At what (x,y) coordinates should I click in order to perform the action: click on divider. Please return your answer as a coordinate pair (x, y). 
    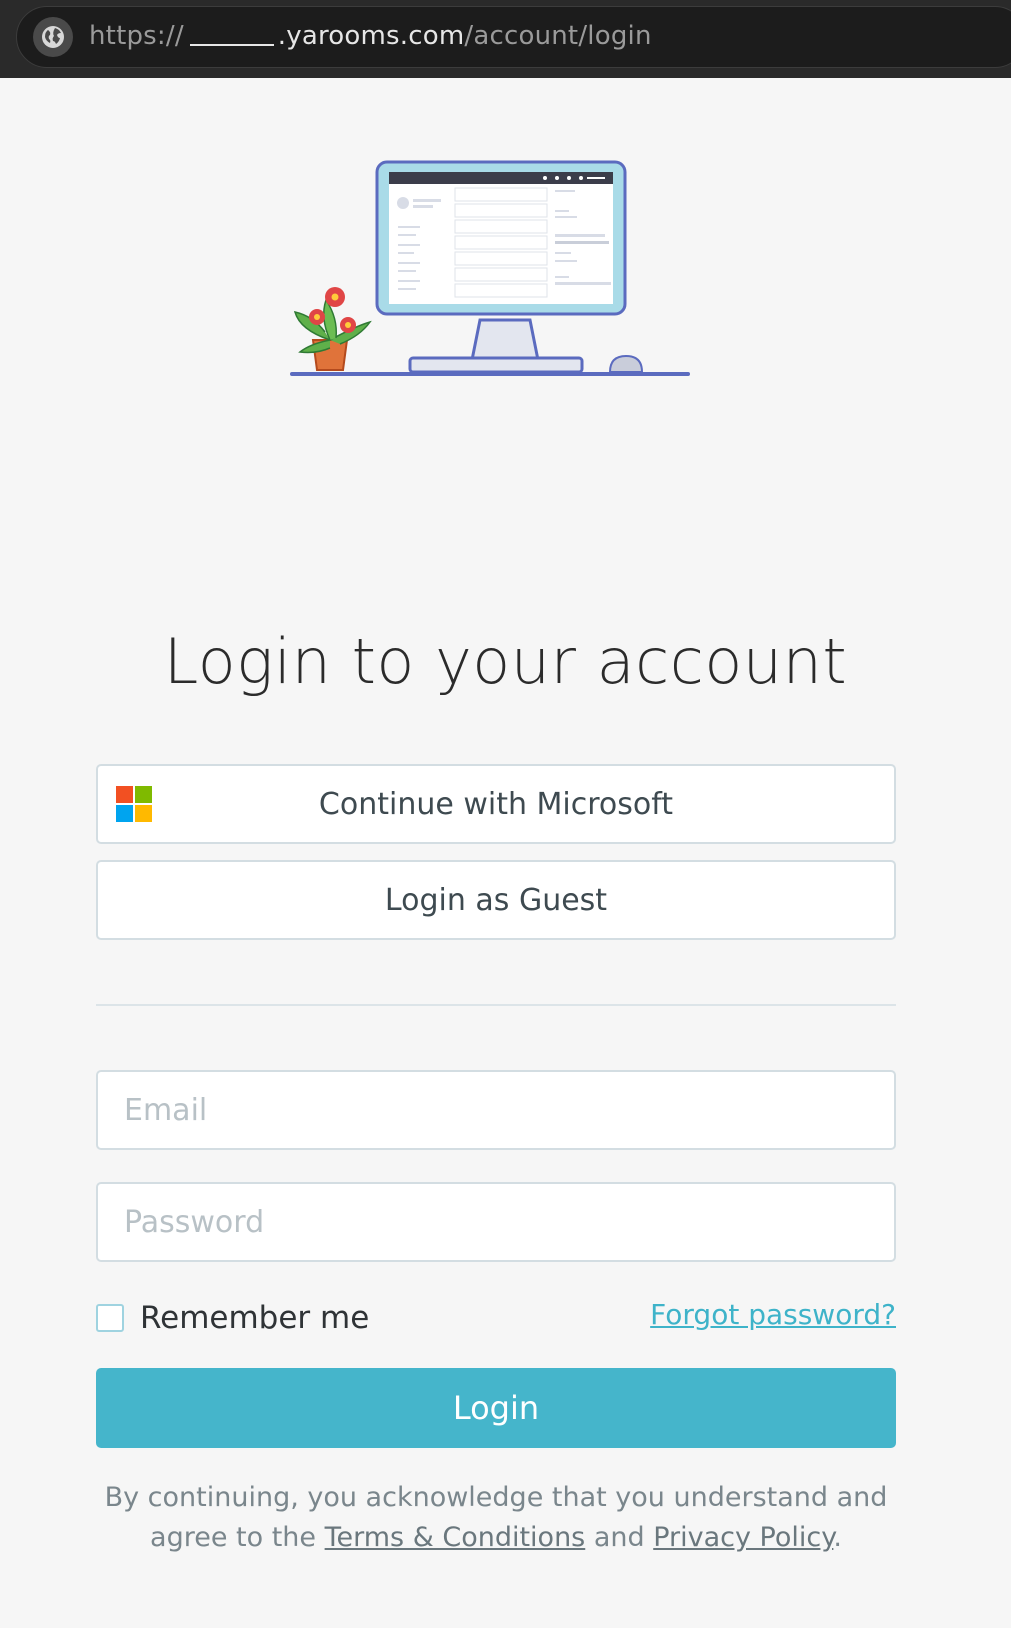
    Looking at the image, I should click on (496, 1005).